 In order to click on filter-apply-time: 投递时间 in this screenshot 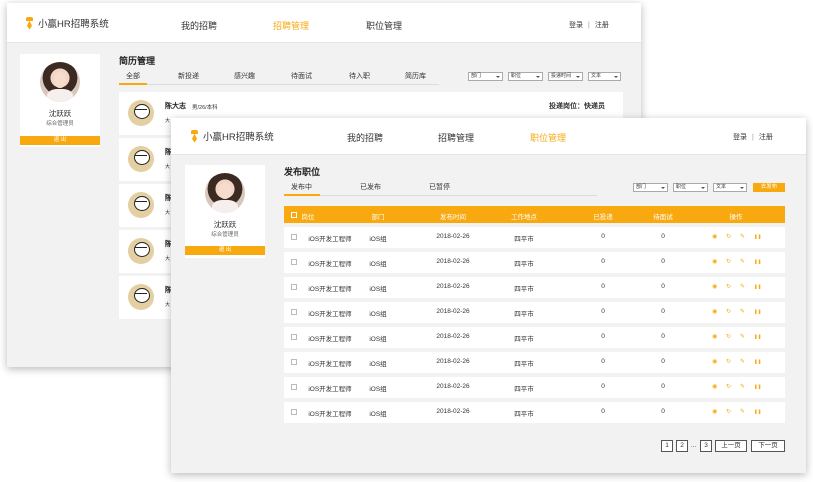, I will do `click(565, 76)`.